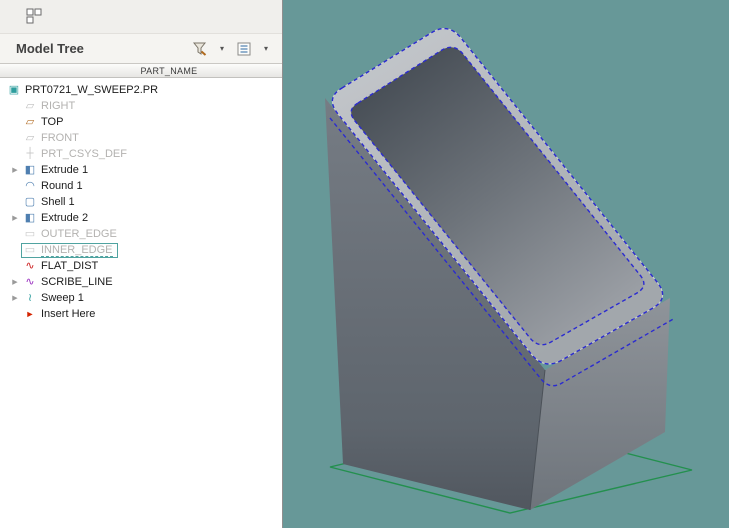  I want to click on tree-item-label: PRT0721_W_SWEEP2.PR, so click(92, 90).